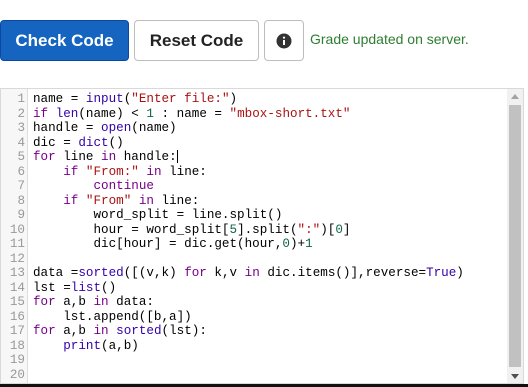 This screenshot has height=387, width=528. Describe the element at coordinates (17, 258) in the screenshot. I see `line-number: 12` at that location.